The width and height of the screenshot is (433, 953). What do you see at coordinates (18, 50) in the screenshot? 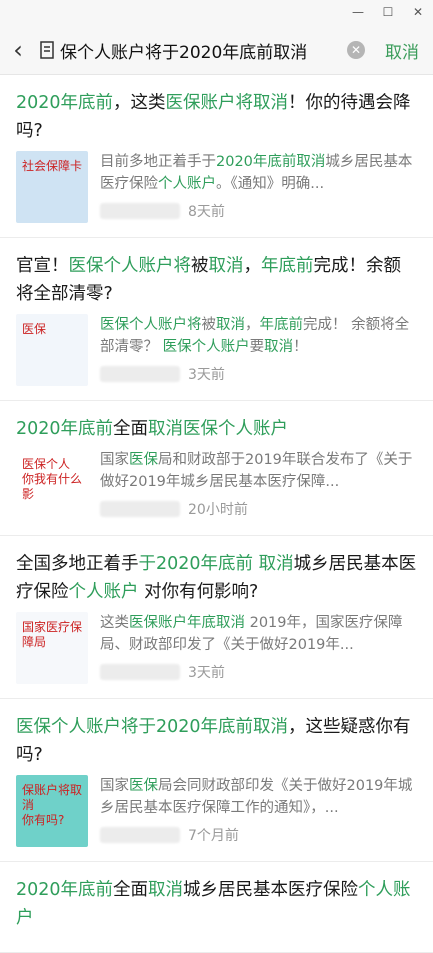
I see `back-icon: ‹` at bounding box center [18, 50].